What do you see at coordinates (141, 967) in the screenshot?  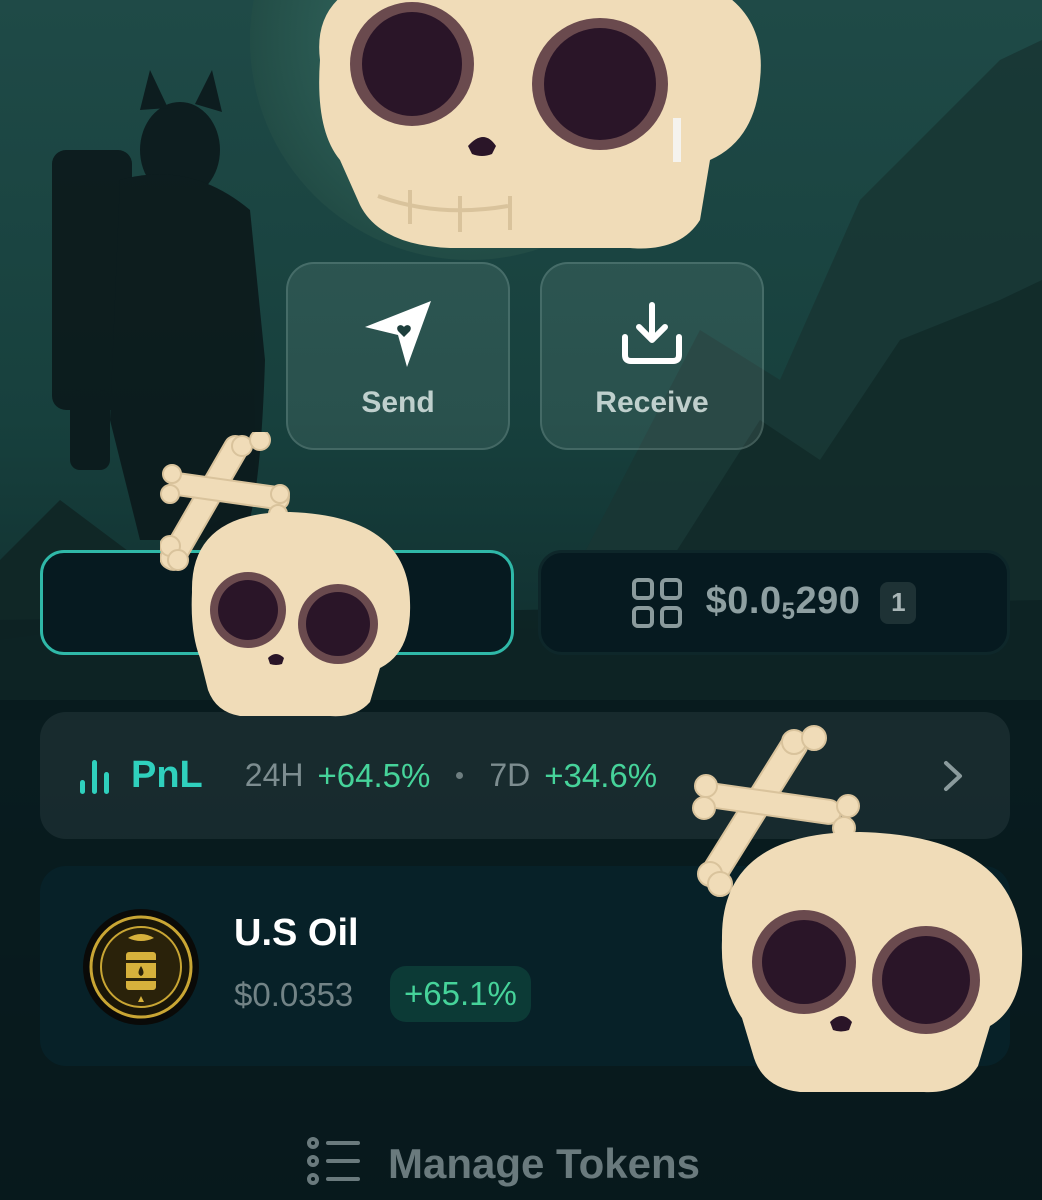 I see `token-logo-icon` at bounding box center [141, 967].